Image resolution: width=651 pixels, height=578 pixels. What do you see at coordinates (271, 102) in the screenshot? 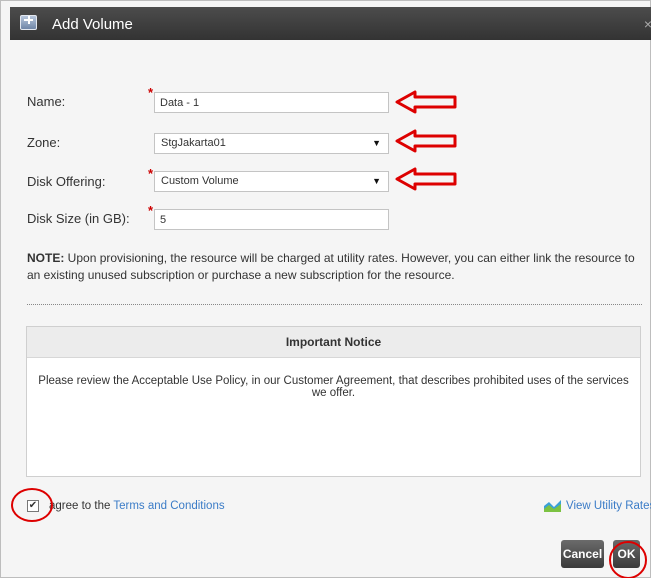
I see `name-input` at bounding box center [271, 102].